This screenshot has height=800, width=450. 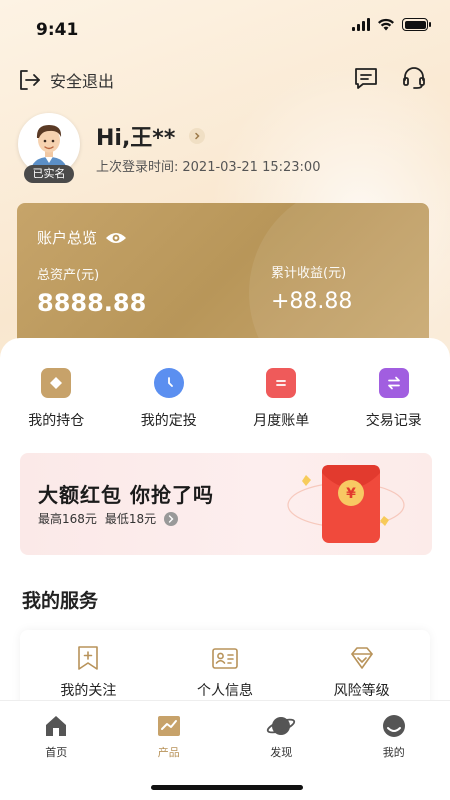 I want to click on exchange-icon, so click(x=393, y=383).